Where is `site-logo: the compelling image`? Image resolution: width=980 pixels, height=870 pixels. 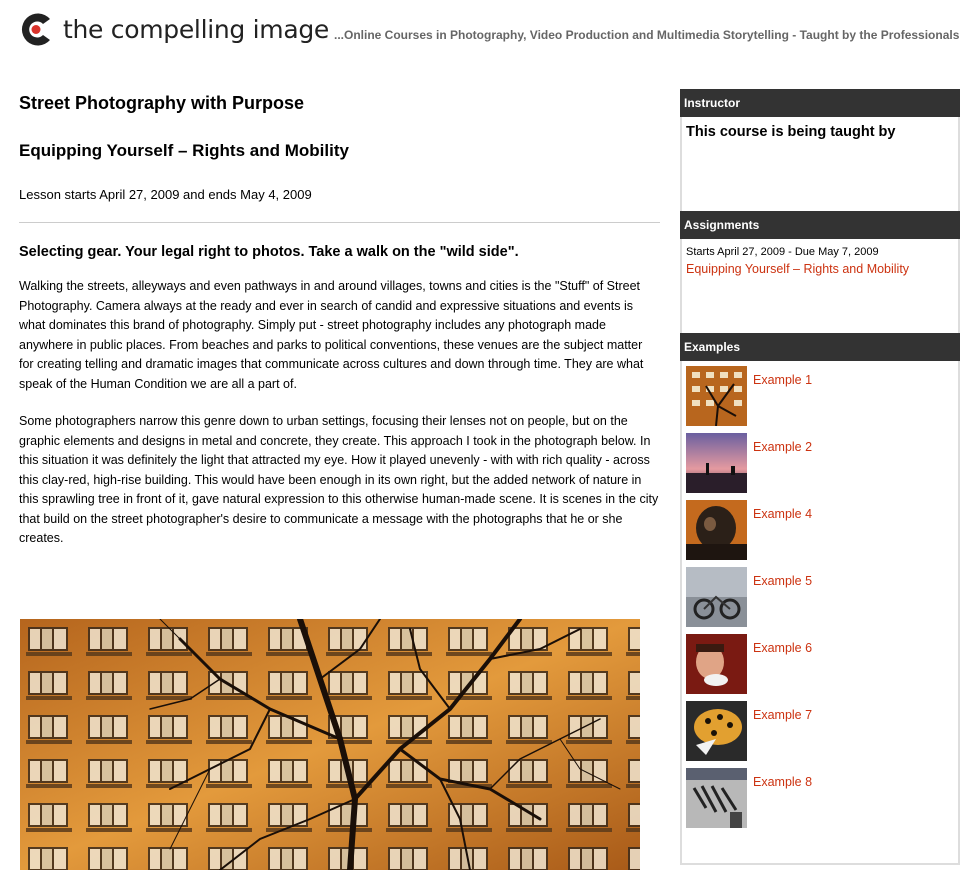 site-logo: the compelling image is located at coordinates (174, 29).